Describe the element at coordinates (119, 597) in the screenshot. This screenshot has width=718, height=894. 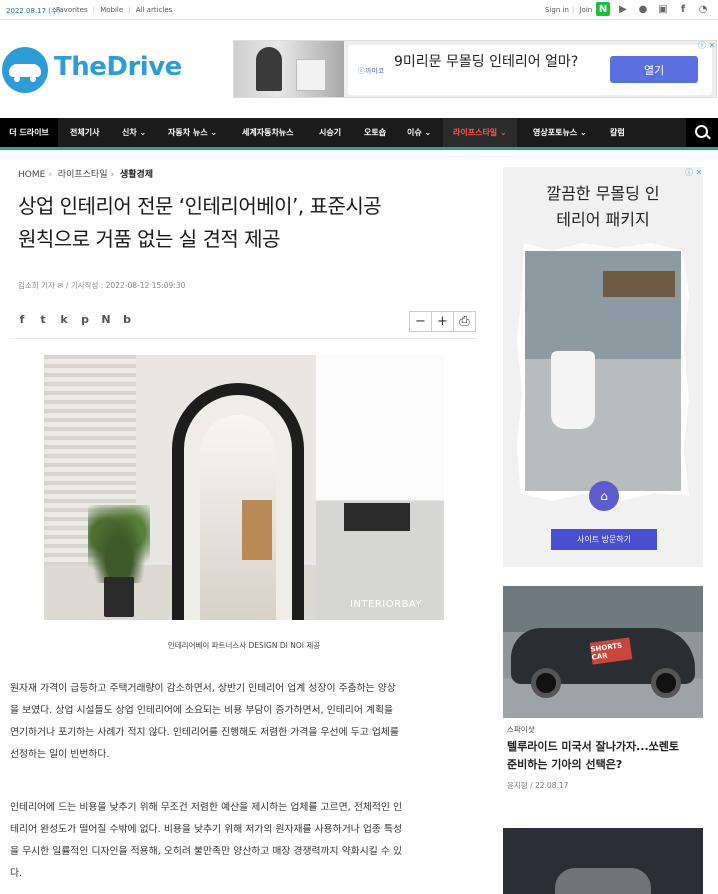
I see `image-pot` at that location.